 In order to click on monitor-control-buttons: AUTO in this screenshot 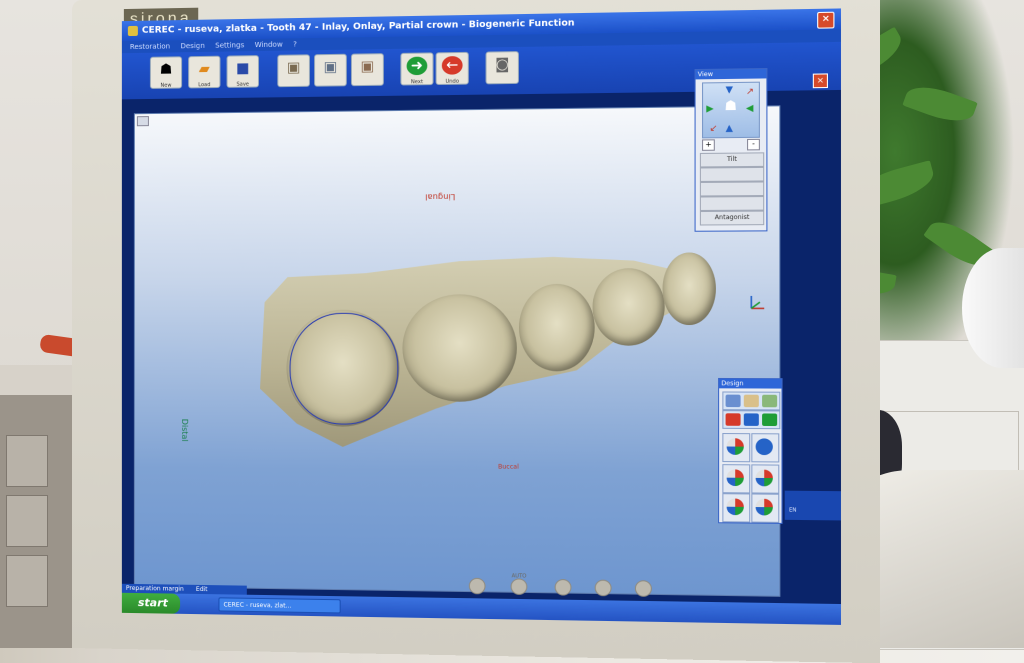, I will do `click(595, 588)`.